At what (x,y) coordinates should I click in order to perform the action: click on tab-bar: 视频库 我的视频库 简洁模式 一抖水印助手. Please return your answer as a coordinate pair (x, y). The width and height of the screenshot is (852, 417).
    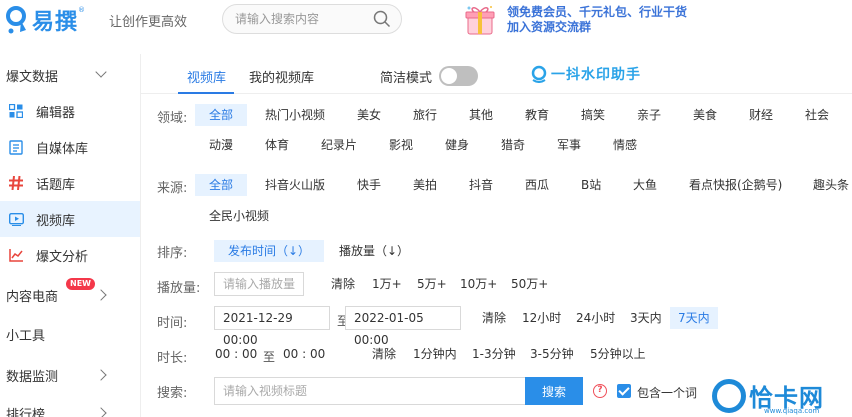
    Looking at the image, I should click on (496, 74).